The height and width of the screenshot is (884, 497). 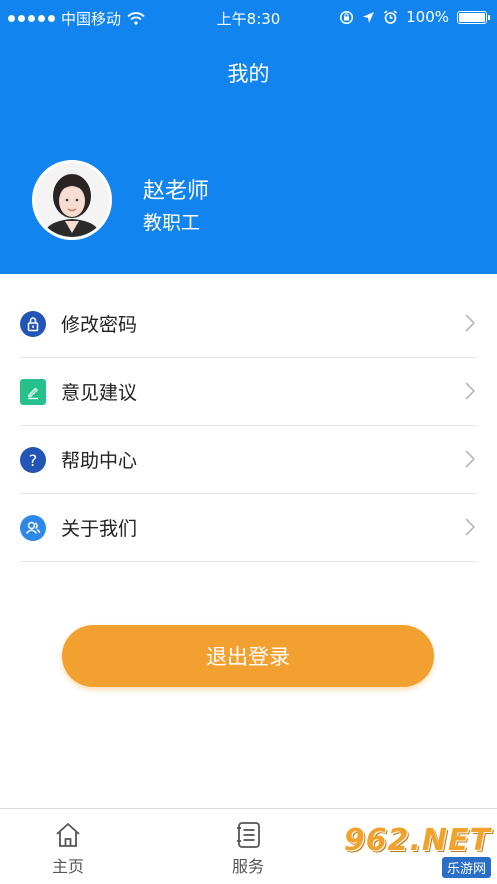 What do you see at coordinates (248, 324) in the screenshot?
I see `menu-item-change-password: 修改密码` at bounding box center [248, 324].